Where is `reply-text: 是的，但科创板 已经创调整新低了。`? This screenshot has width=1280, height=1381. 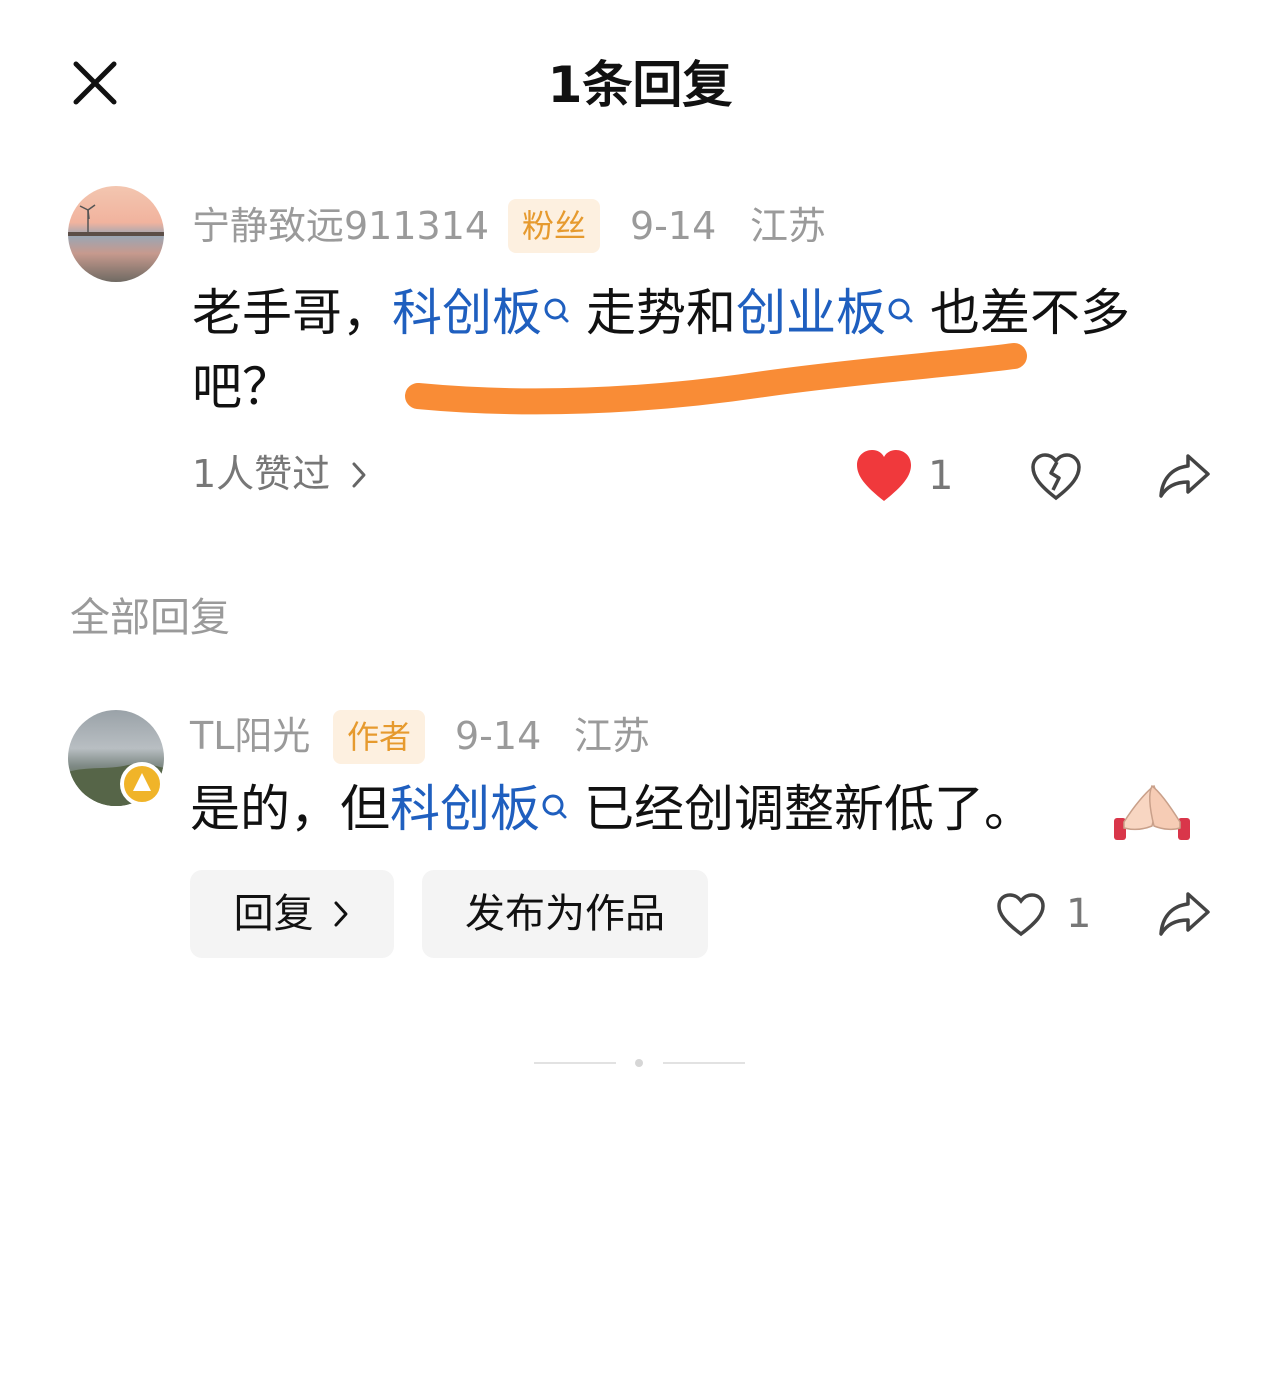
reply-text: 是的，但科创板 已经创调整新低了。 is located at coordinates (710, 809).